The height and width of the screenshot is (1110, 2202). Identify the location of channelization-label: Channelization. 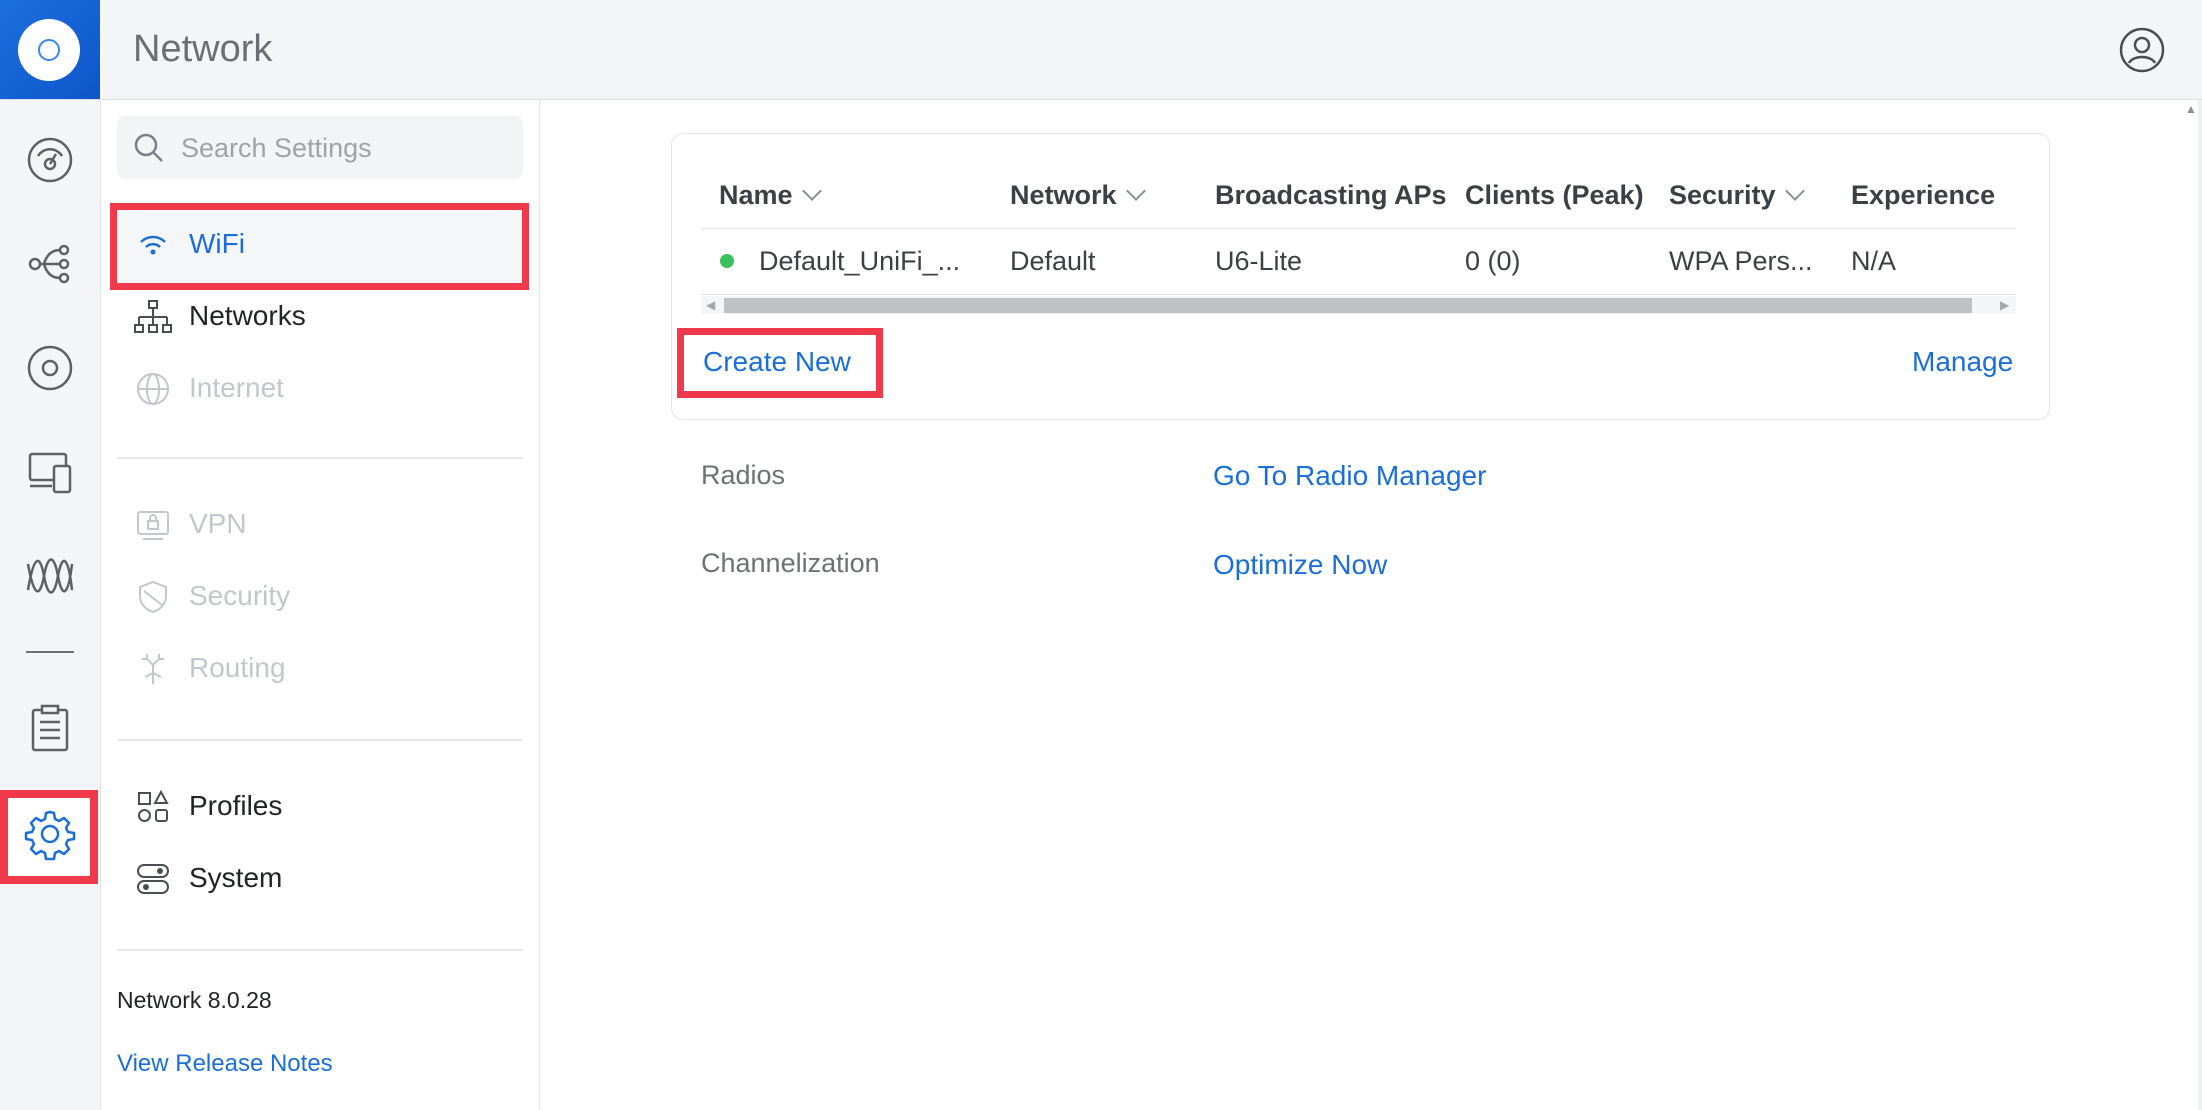
(790, 563).